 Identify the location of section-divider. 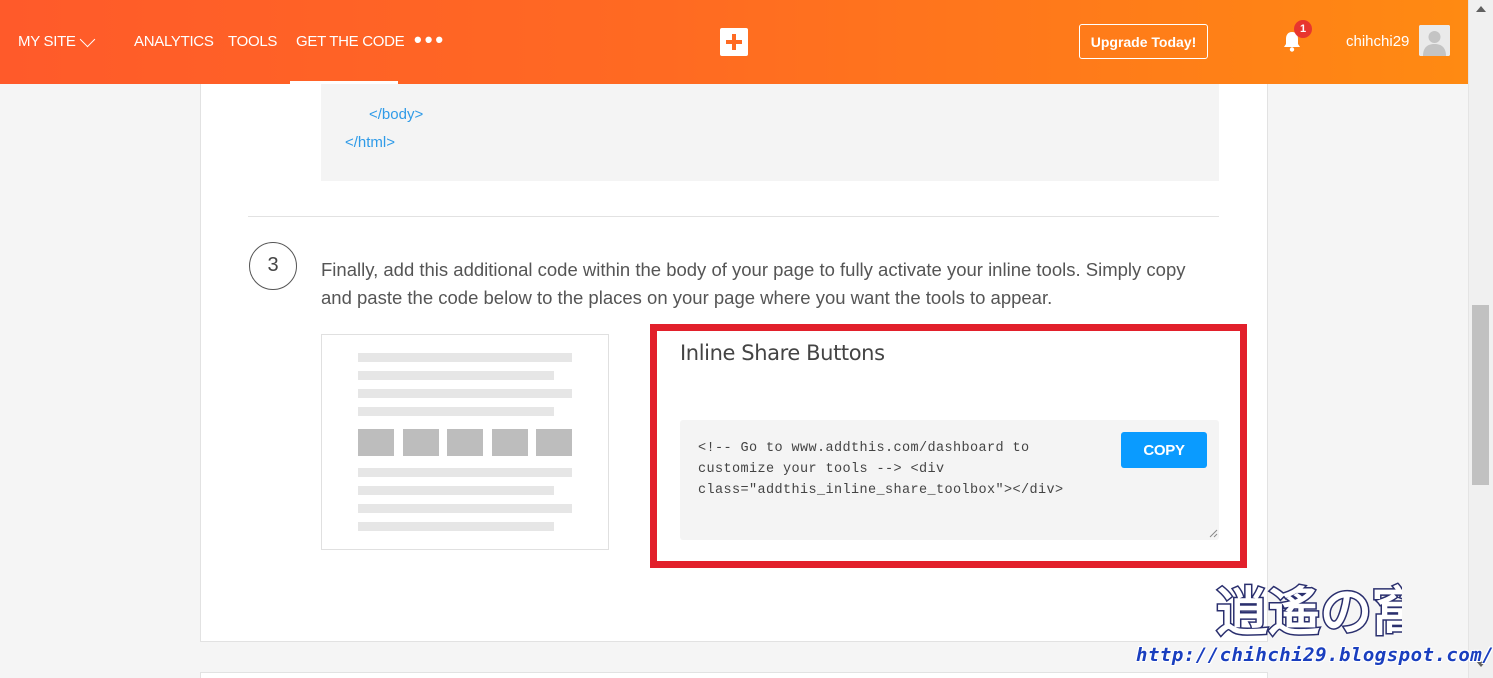
(733, 216).